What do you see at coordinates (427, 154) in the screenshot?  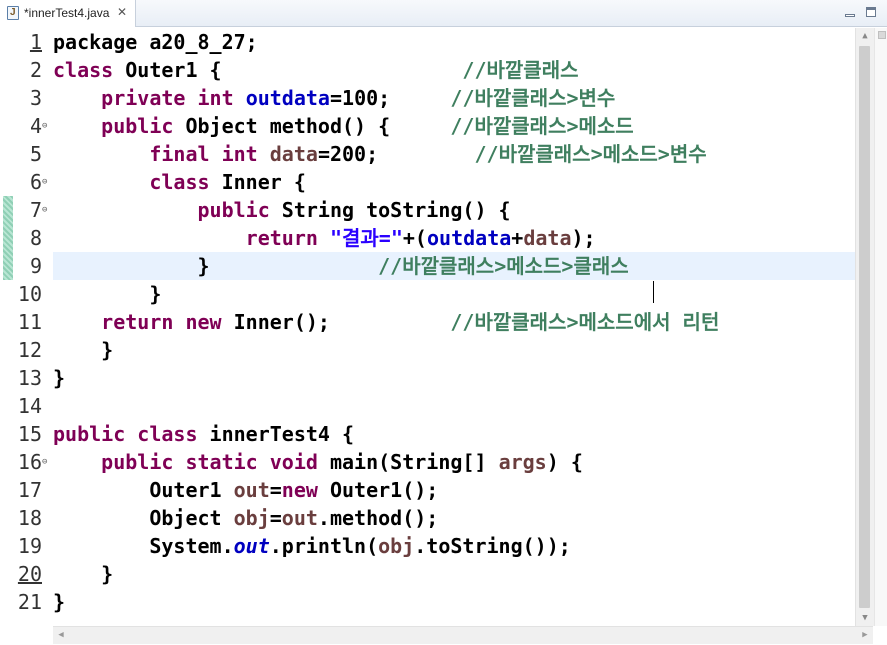 I see `code-line: 5 final int data=200; //바깥클래스>메소드>변수` at bounding box center [427, 154].